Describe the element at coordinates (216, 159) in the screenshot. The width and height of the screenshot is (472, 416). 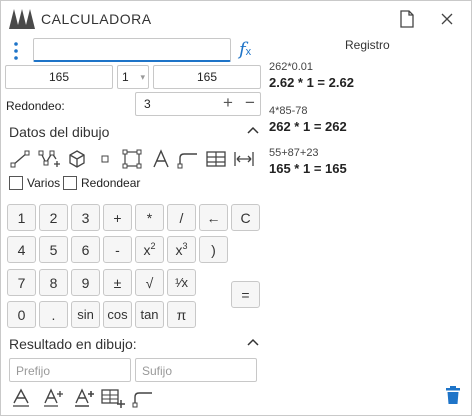
I see `table-icon` at that location.